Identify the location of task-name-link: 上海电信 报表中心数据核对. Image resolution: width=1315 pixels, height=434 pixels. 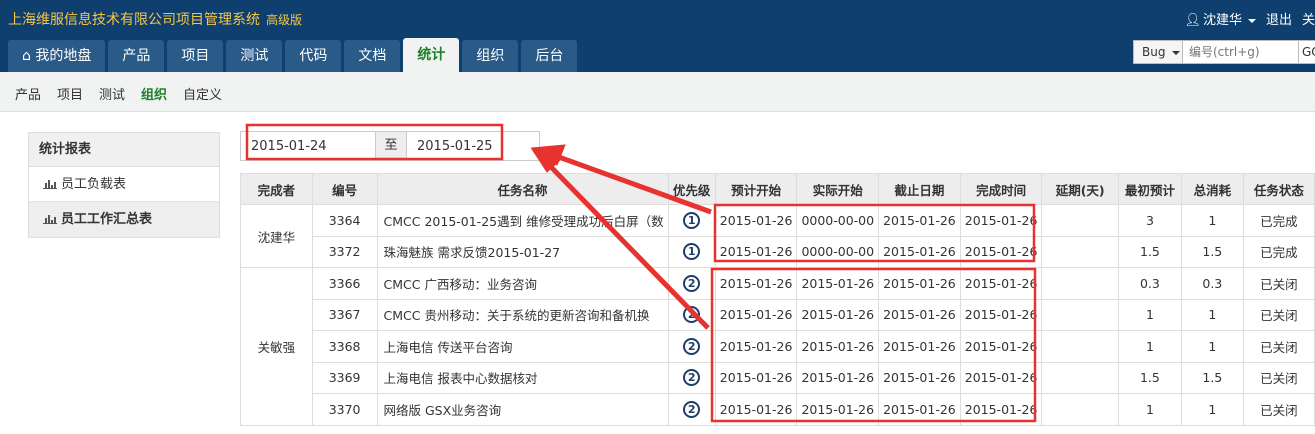
(522, 377).